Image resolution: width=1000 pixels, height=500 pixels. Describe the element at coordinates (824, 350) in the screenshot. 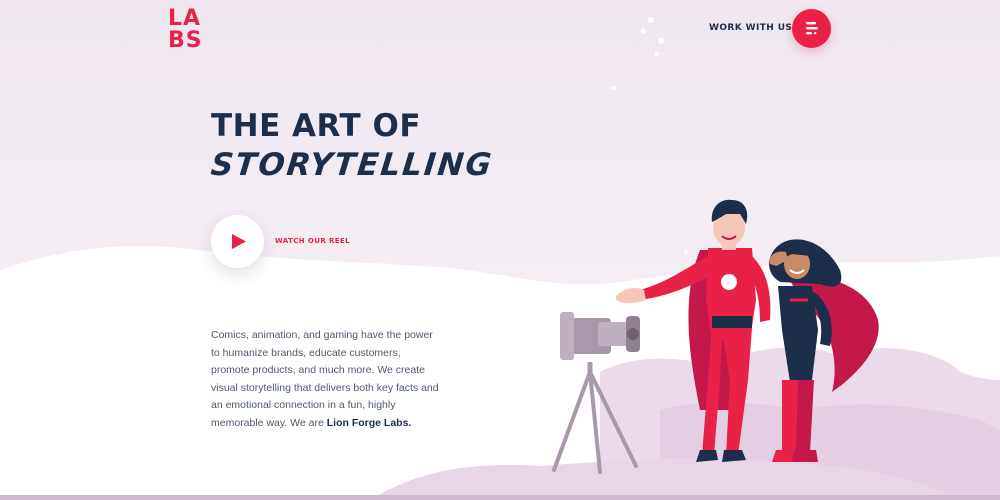

I see `woman-character` at that location.